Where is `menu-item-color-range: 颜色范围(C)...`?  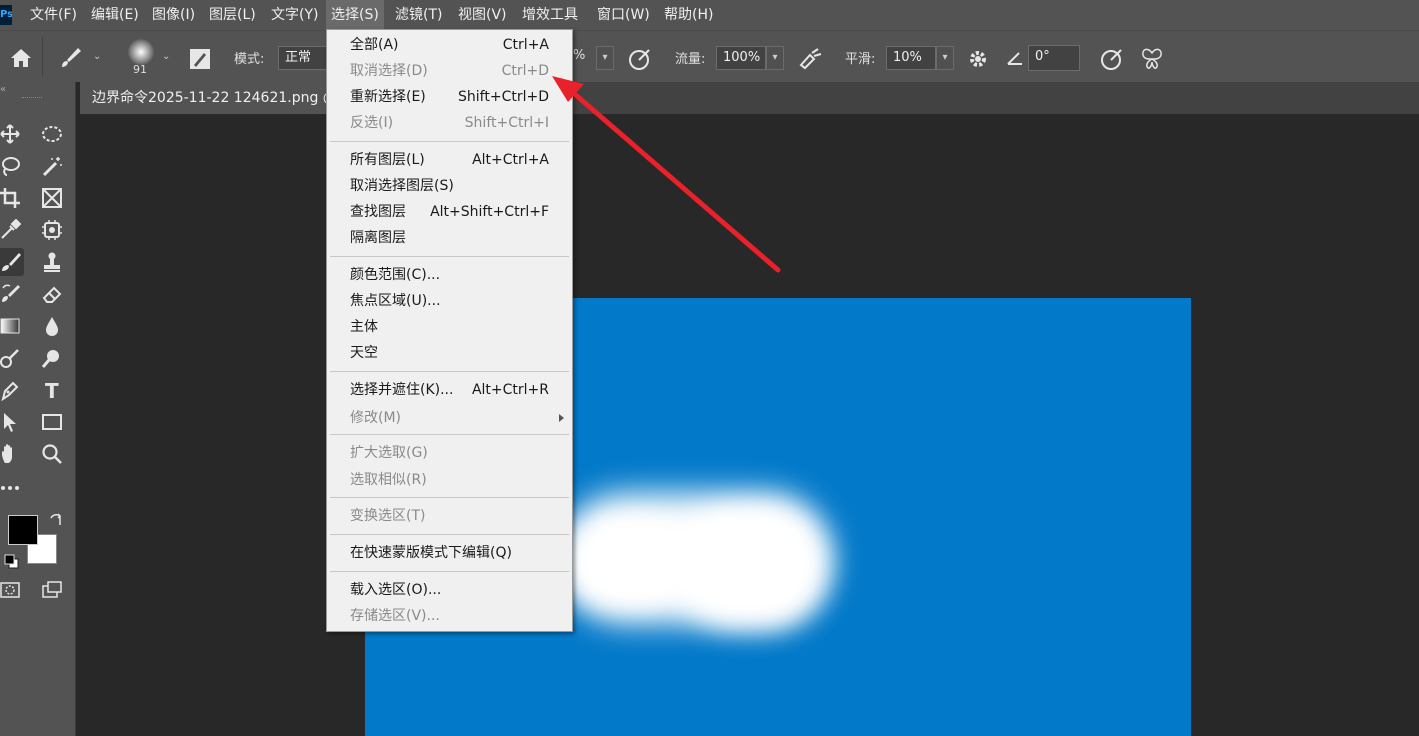
menu-item-color-range: 颜色范围(C)... is located at coordinates (449, 275).